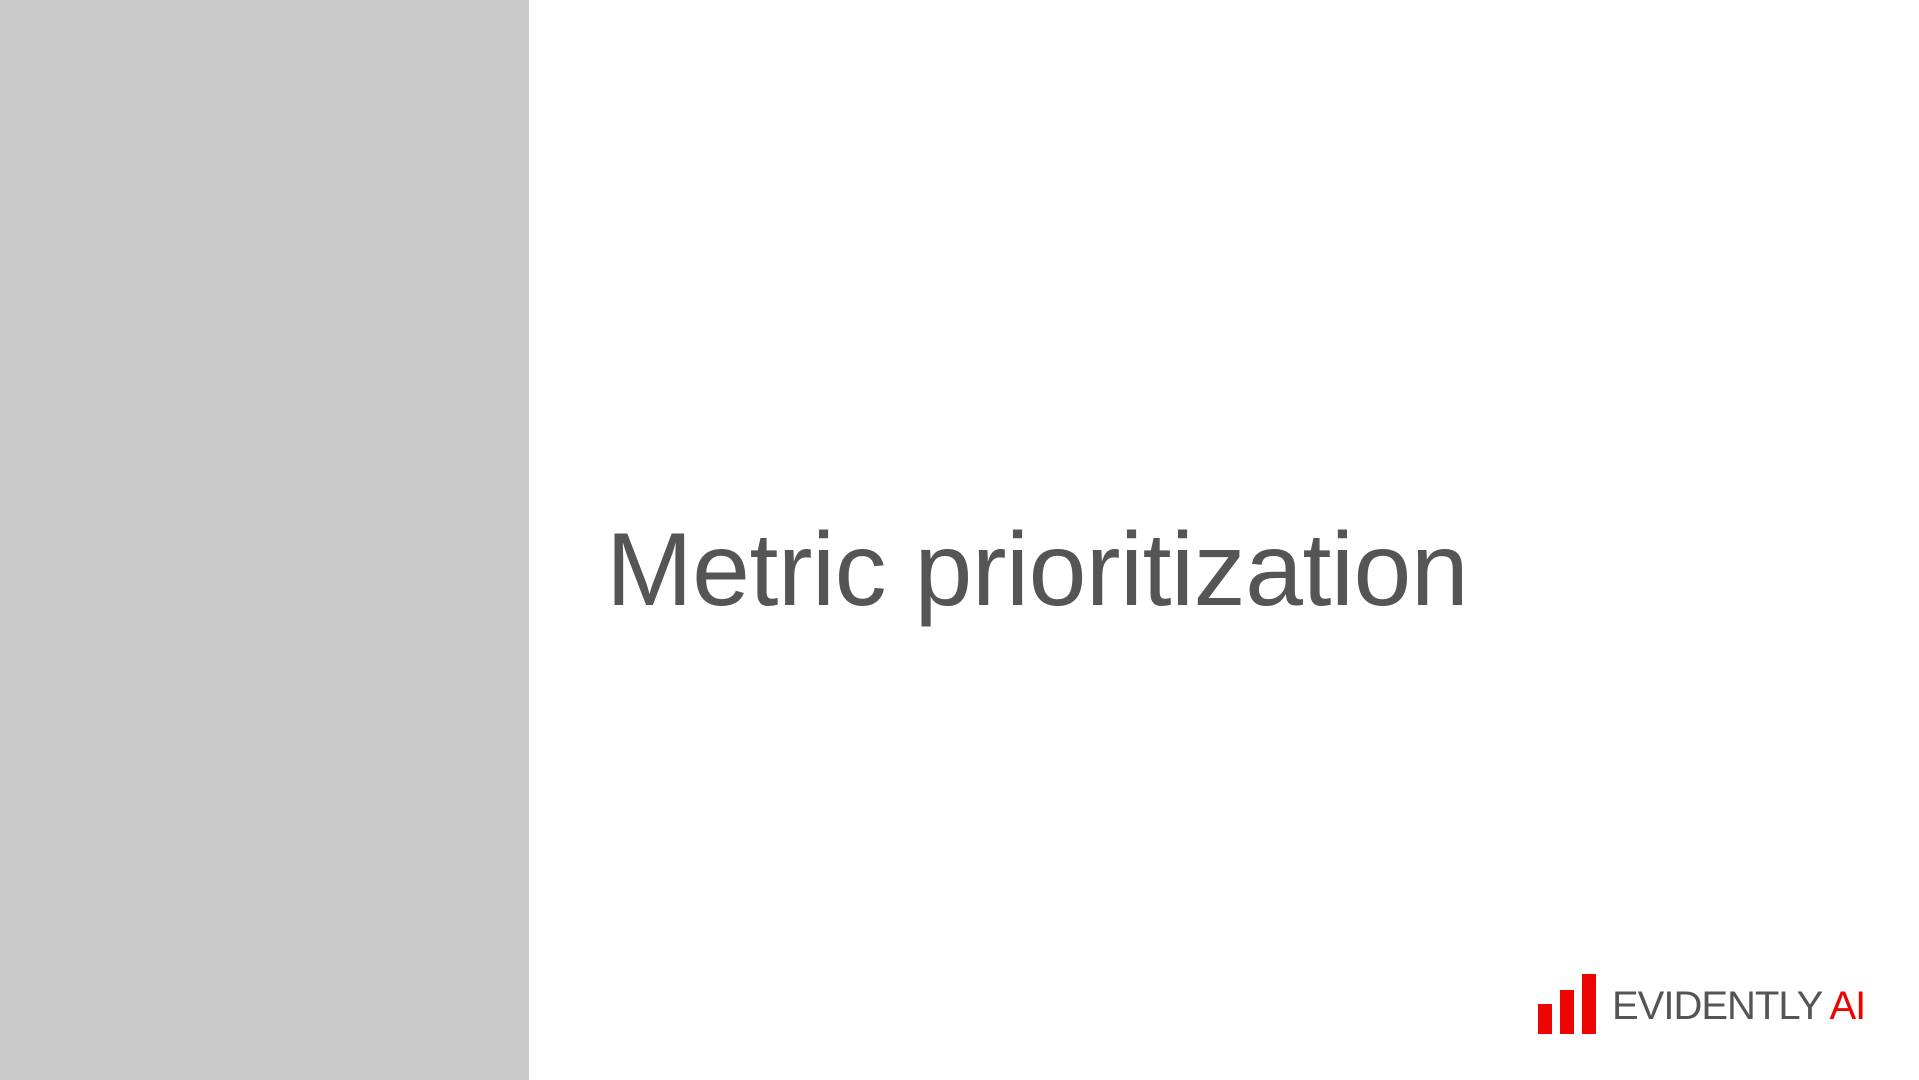 This screenshot has height=1080, width=1919. What do you see at coordinates (1567, 1004) in the screenshot?
I see `bar-chart-icon` at bounding box center [1567, 1004].